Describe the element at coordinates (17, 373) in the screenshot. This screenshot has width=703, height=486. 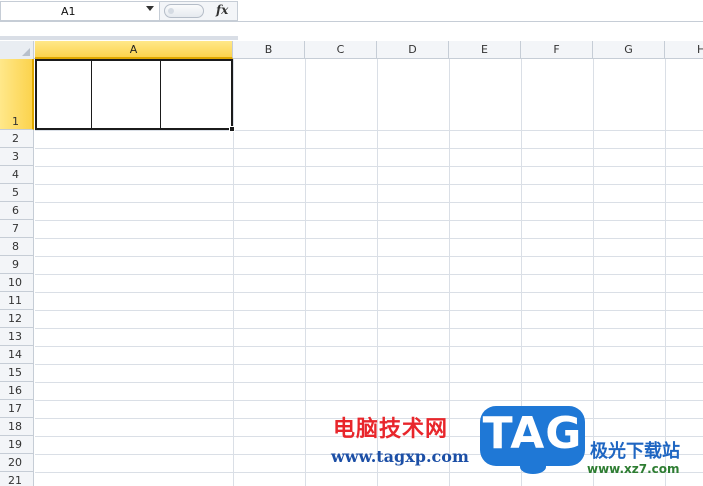
I see `row-header-15: 15` at that location.